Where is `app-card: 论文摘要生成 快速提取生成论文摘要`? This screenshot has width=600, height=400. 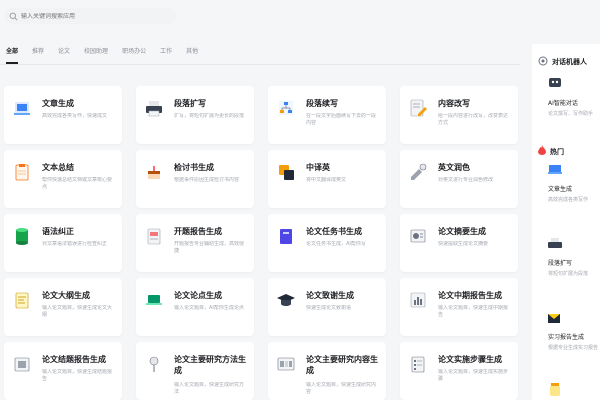
app-card: 论文摘要生成 快速提取生成论文摘要 is located at coordinates (459, 243).